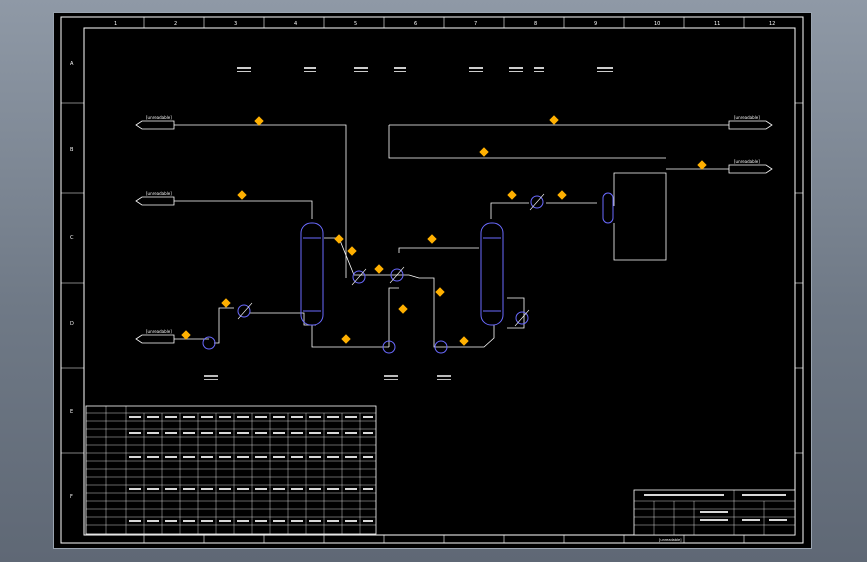  Describe the element at coordinates (235, 24) in the screenshot. I see `grid-col-label: 3` at that location.